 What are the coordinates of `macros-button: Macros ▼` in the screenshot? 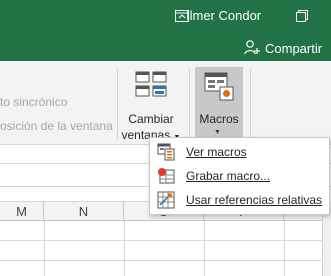 It's located at (219, 104).